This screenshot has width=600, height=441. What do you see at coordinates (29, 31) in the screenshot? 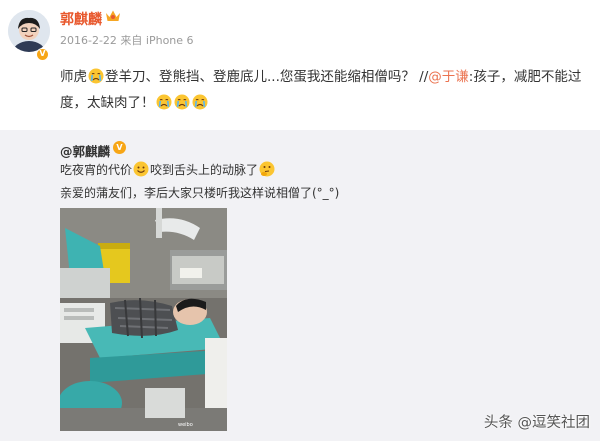
I see `avatar` at bounding box center [29, 31].